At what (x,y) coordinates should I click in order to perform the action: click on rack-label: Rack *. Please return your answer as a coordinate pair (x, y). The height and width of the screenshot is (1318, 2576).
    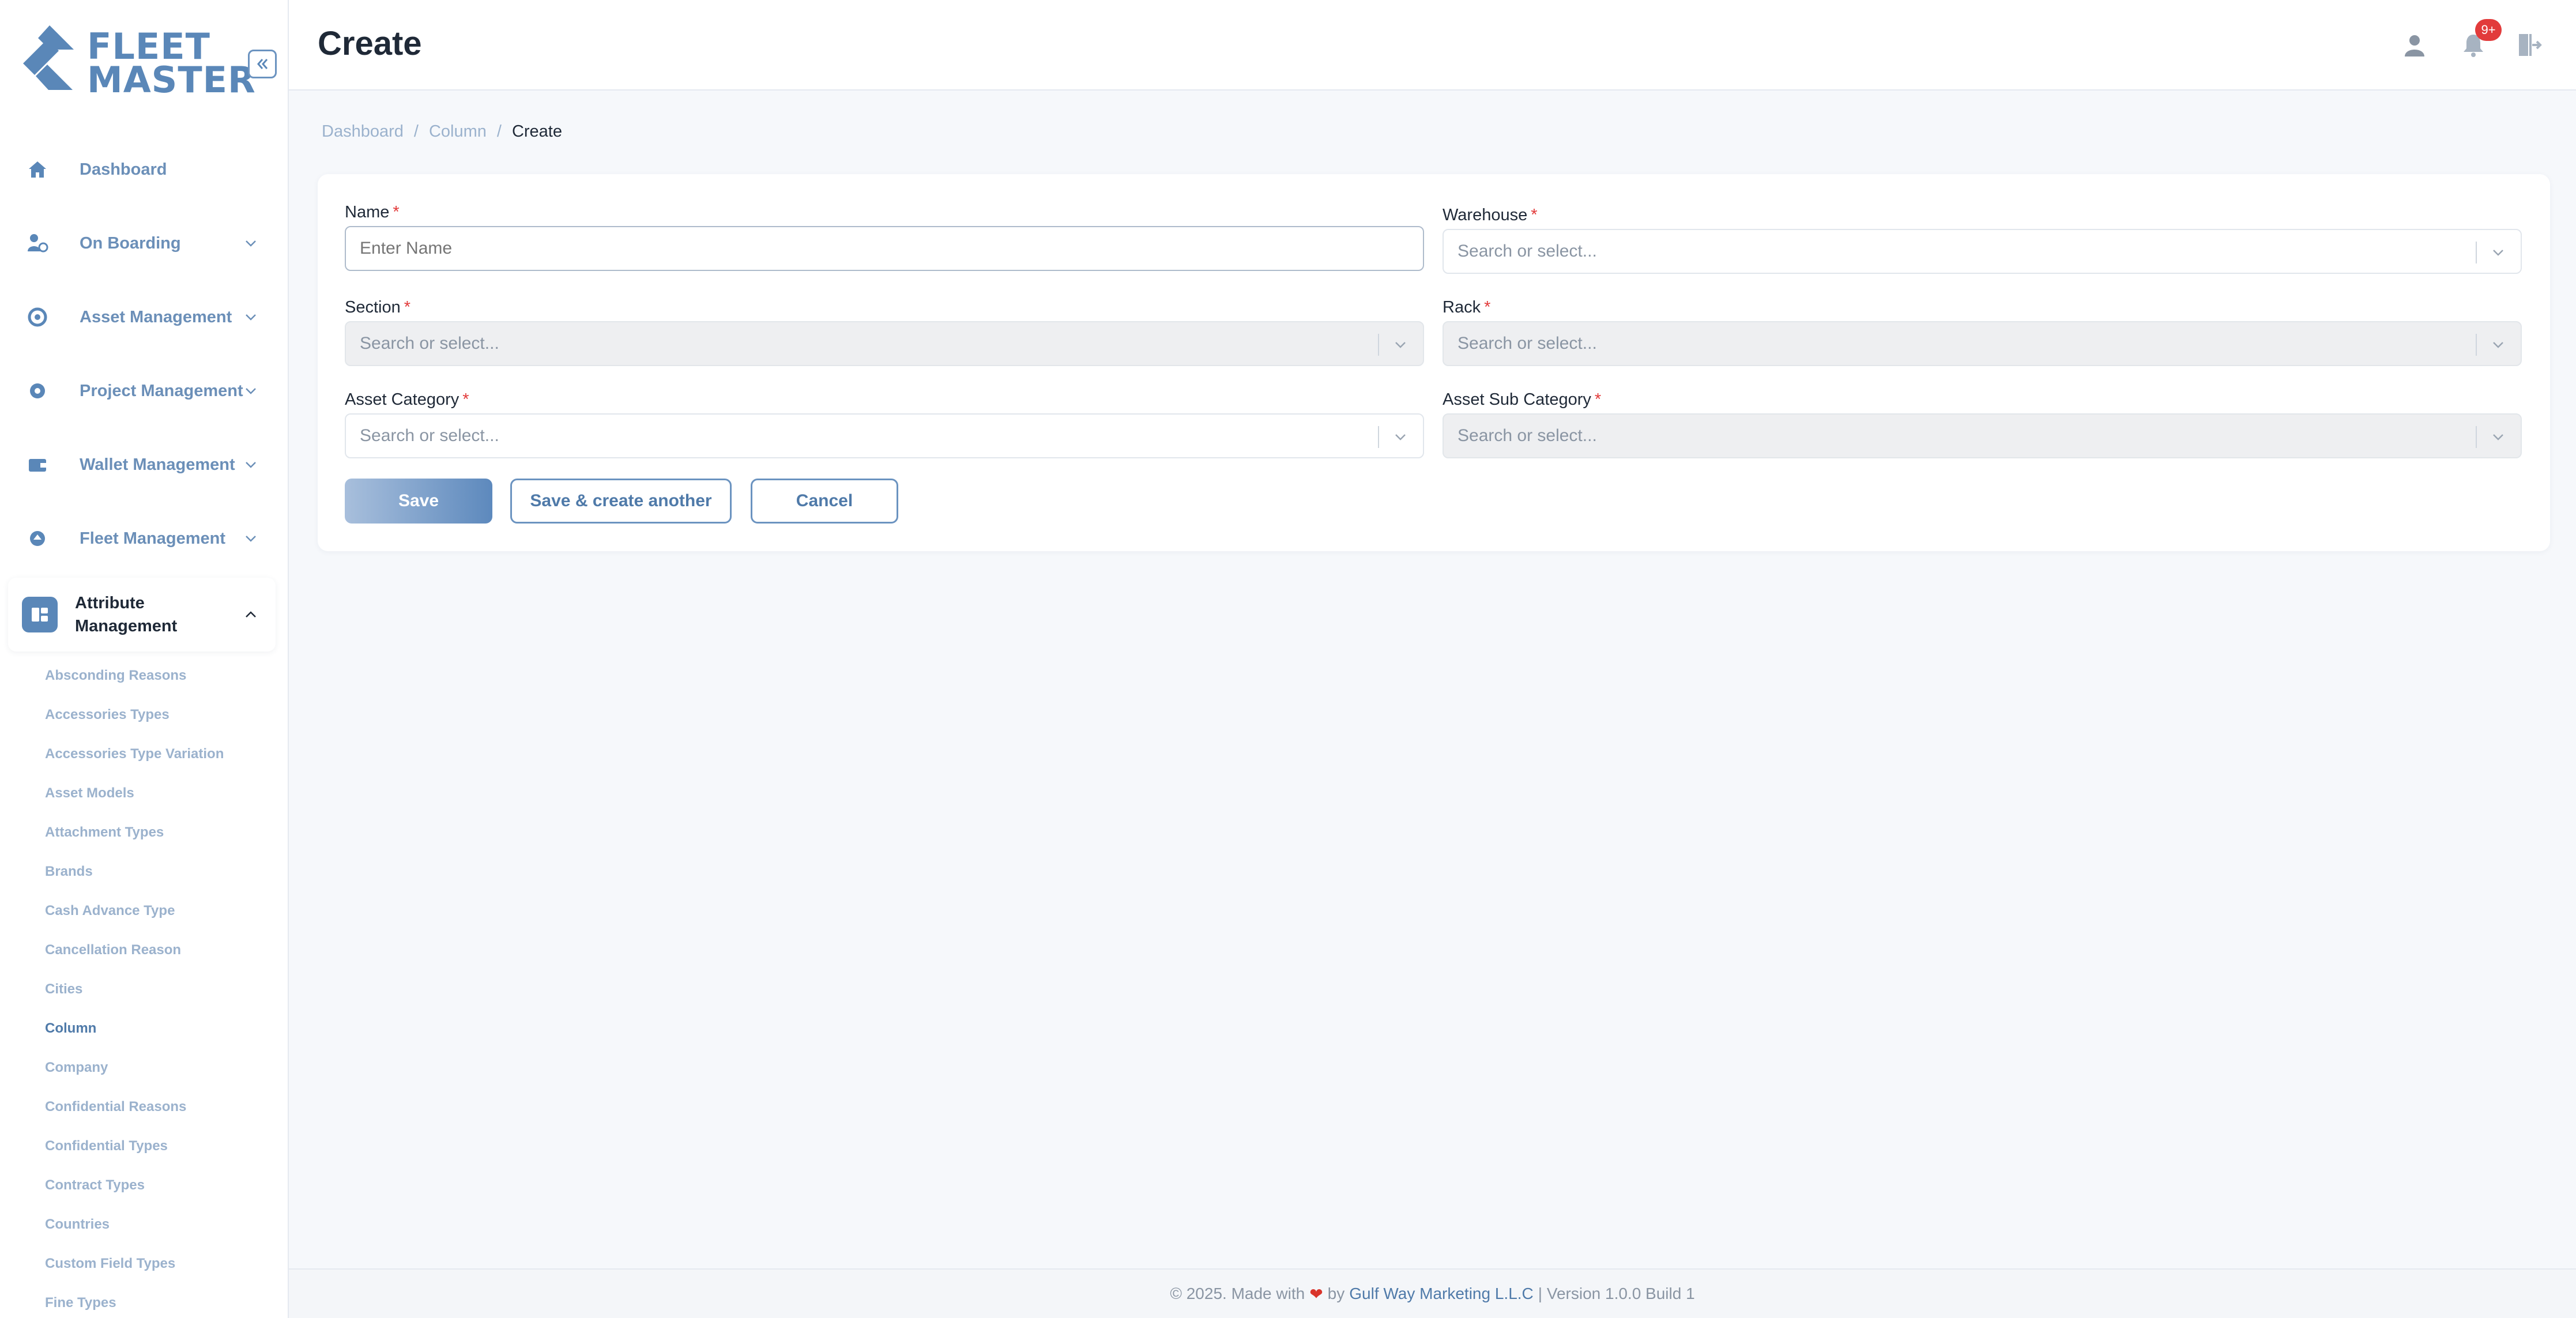
    Looking at the image, I should click on (1467, 308).